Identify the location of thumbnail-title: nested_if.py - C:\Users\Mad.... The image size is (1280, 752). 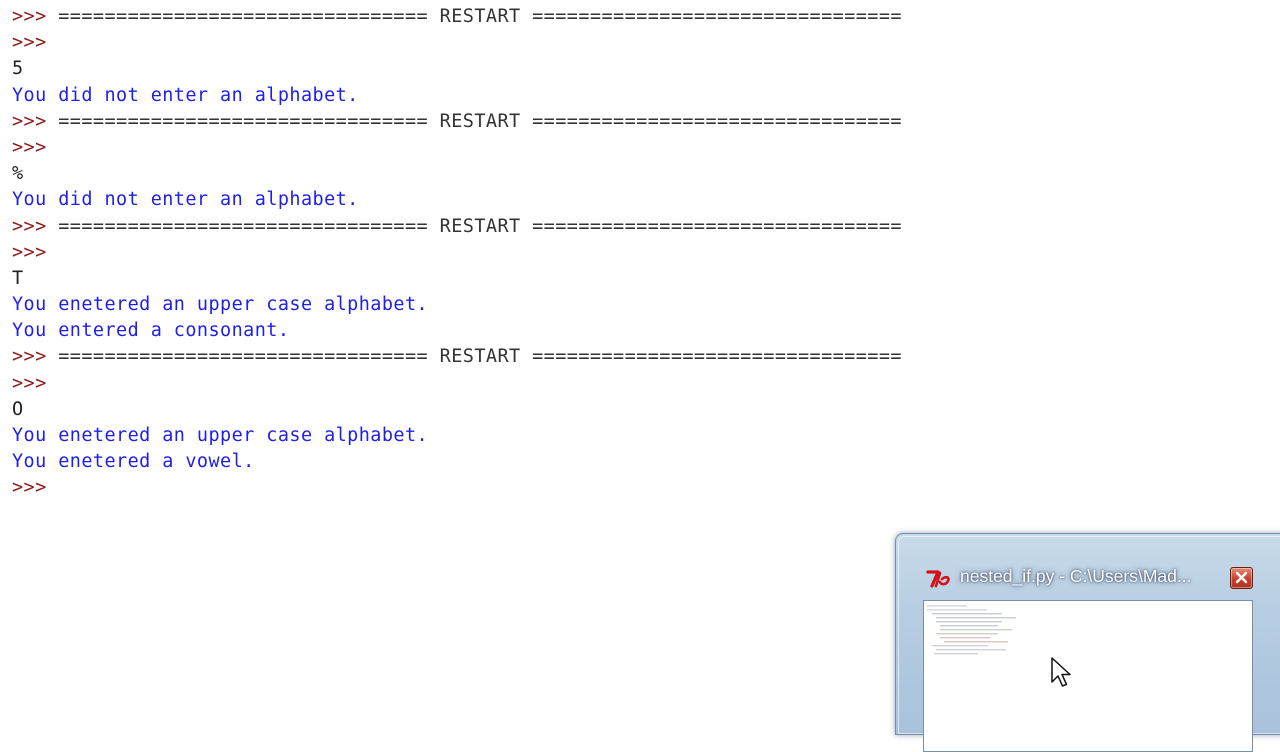
(1075, 576).